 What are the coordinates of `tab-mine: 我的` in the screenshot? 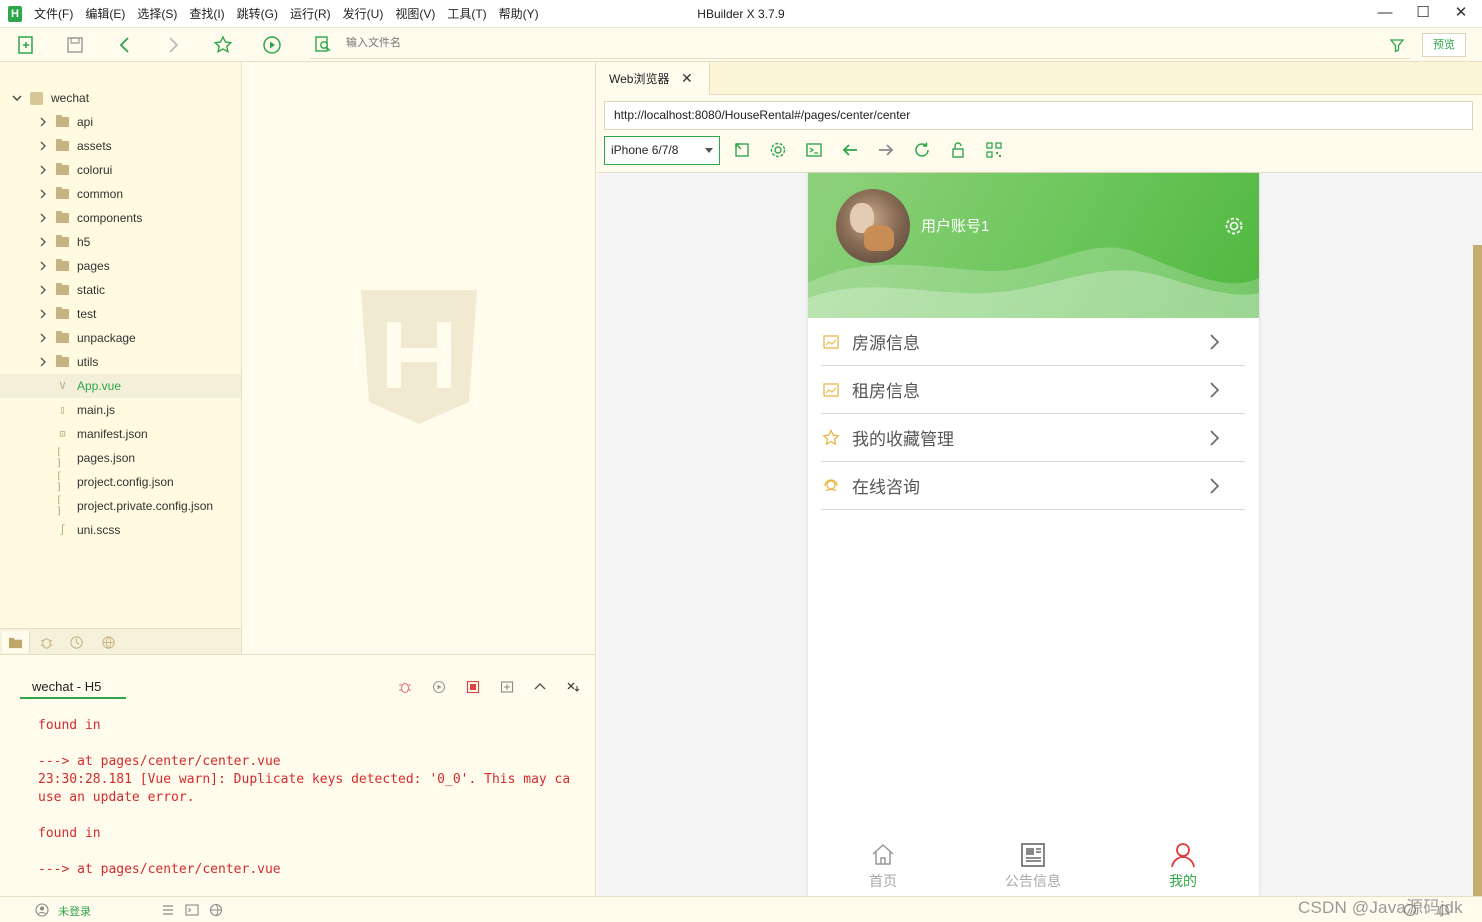 It's located at (1183, 868).